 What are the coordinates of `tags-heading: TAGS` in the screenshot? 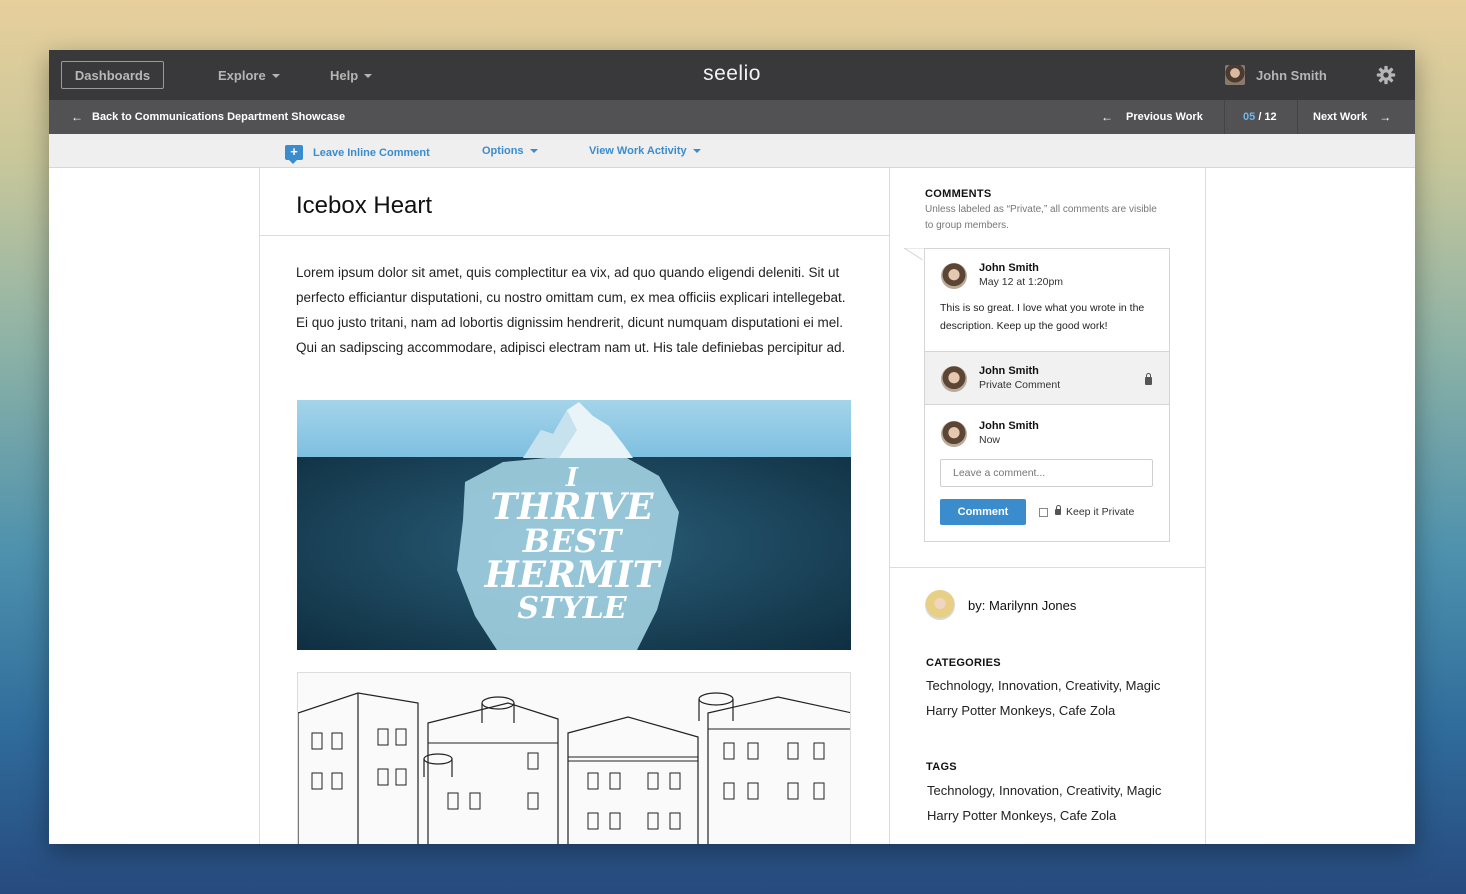 It's located at (941, 767).